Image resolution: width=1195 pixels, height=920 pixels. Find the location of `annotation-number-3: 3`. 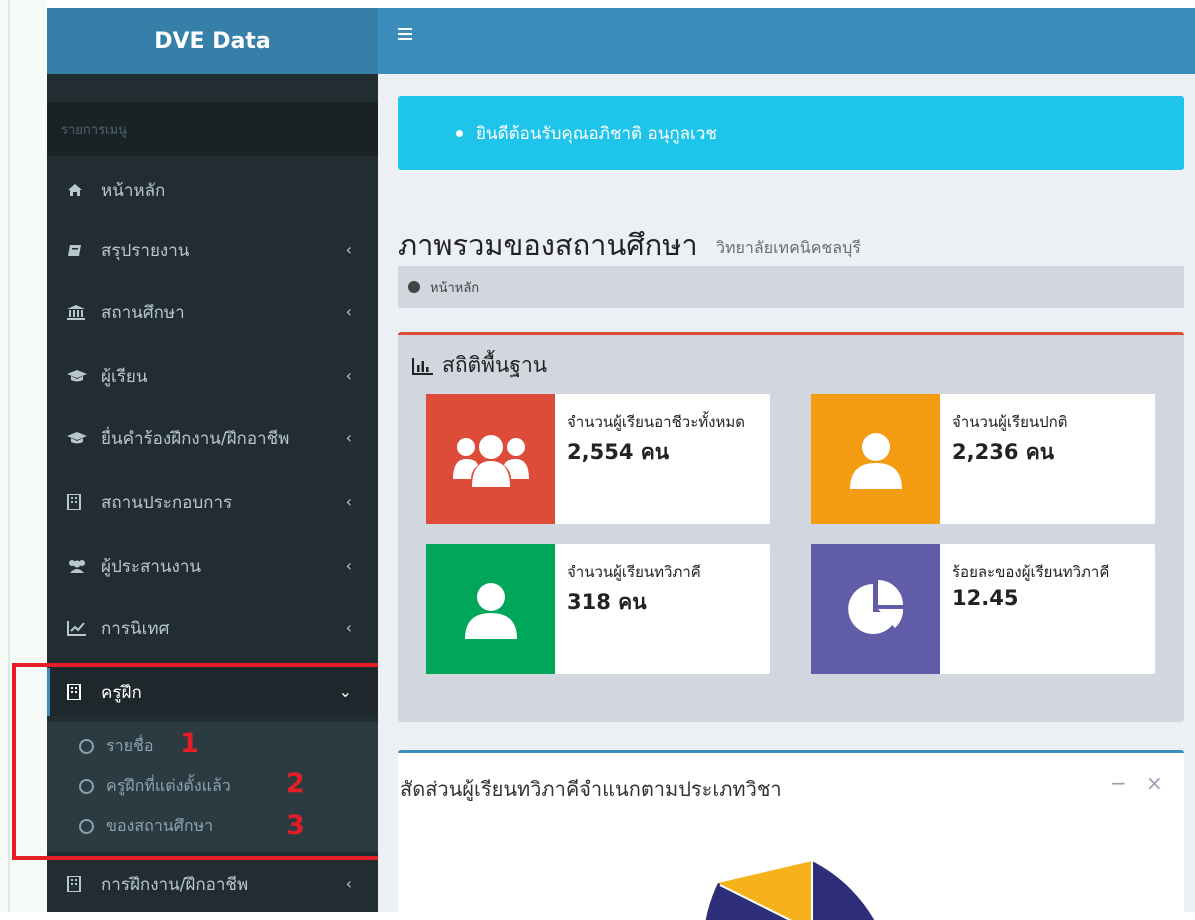

annotation-number-3: 3 is located at coordinates (295, 825).